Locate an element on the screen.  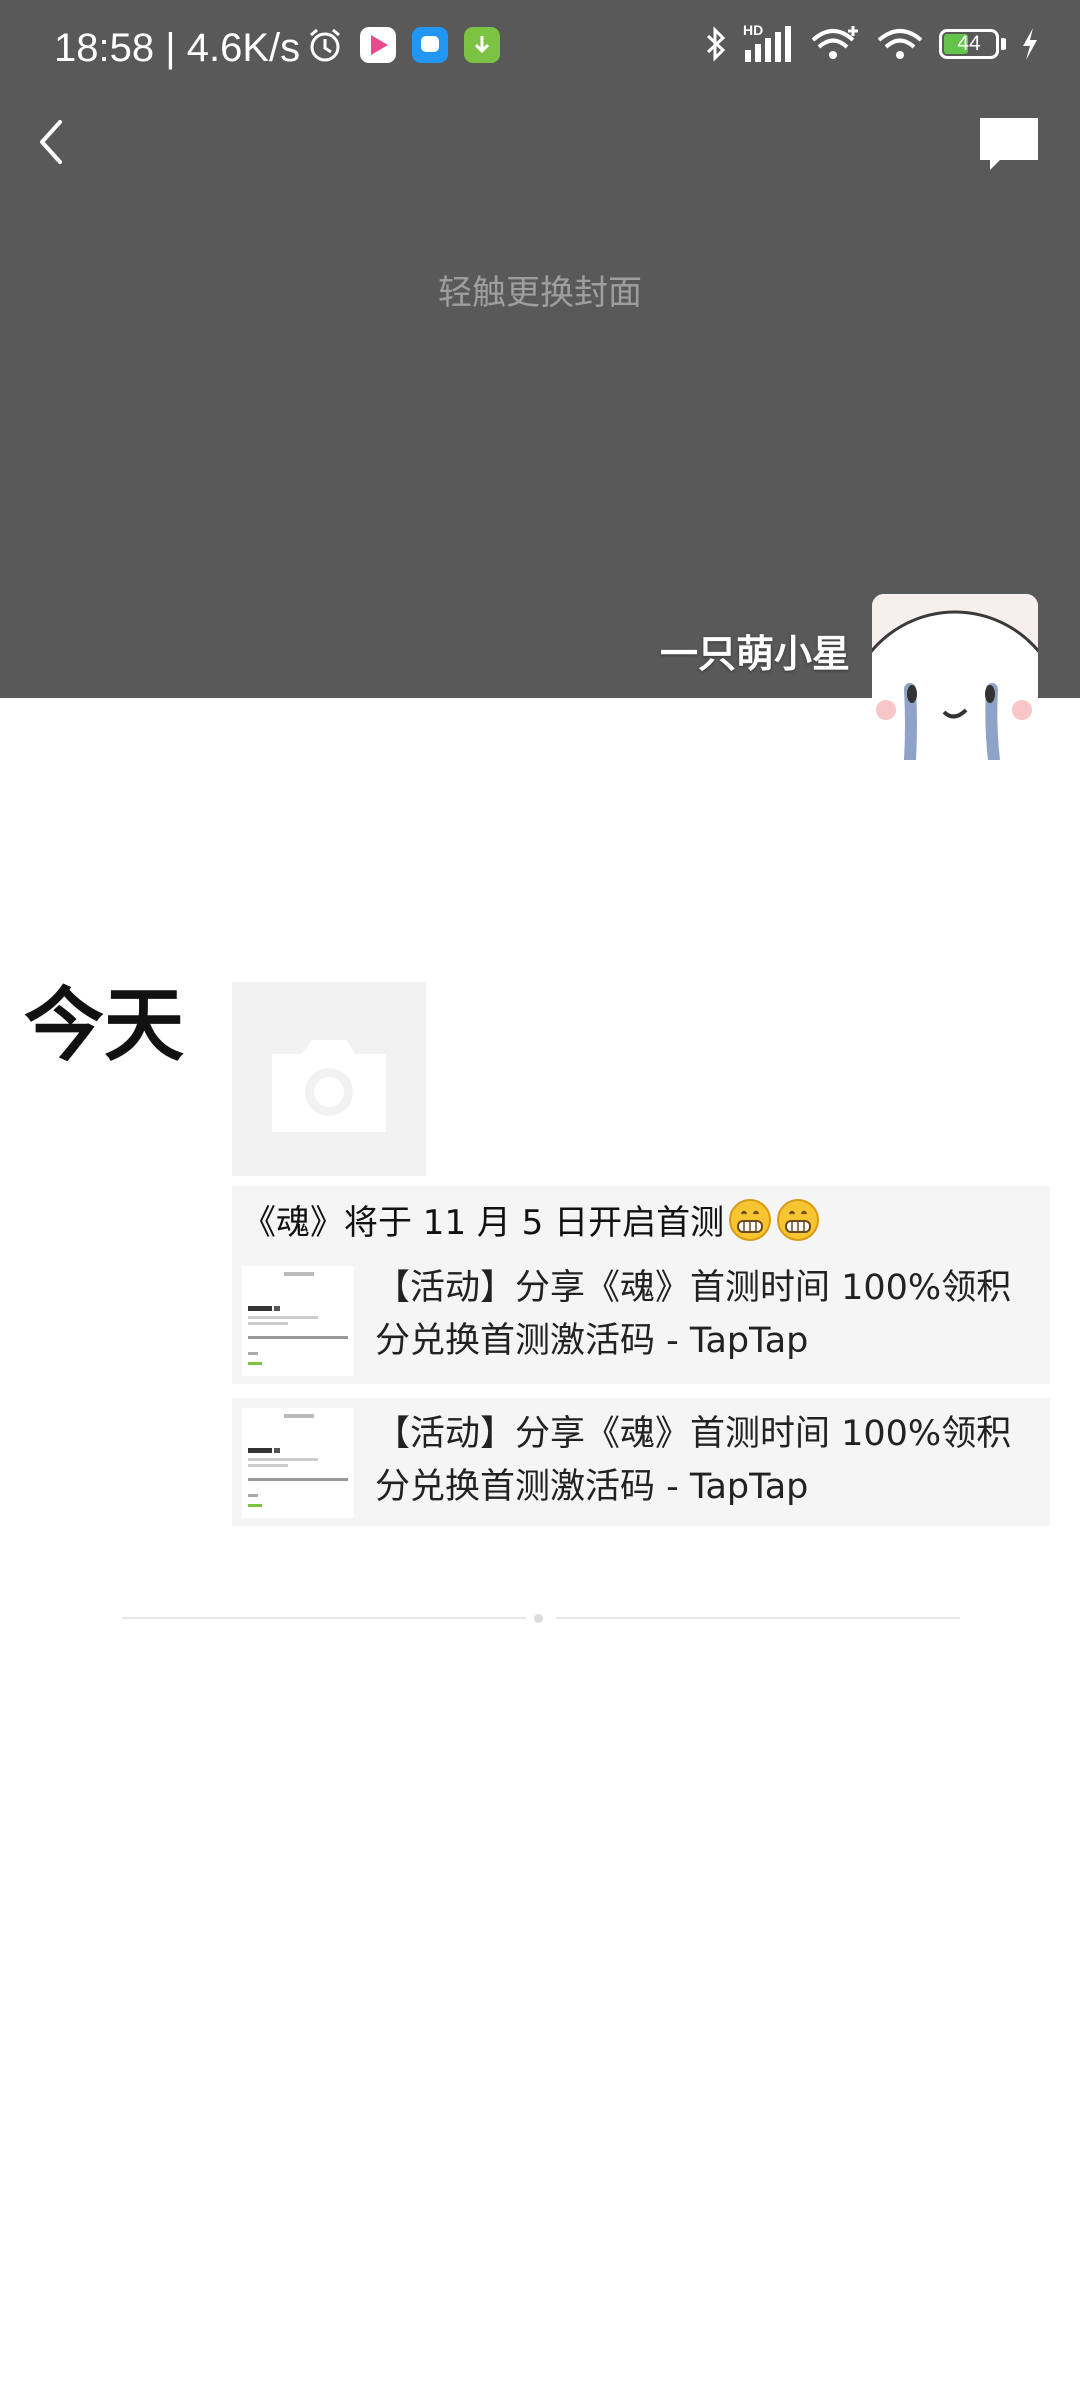
comment-icon is located at coordinates (1009, 144).